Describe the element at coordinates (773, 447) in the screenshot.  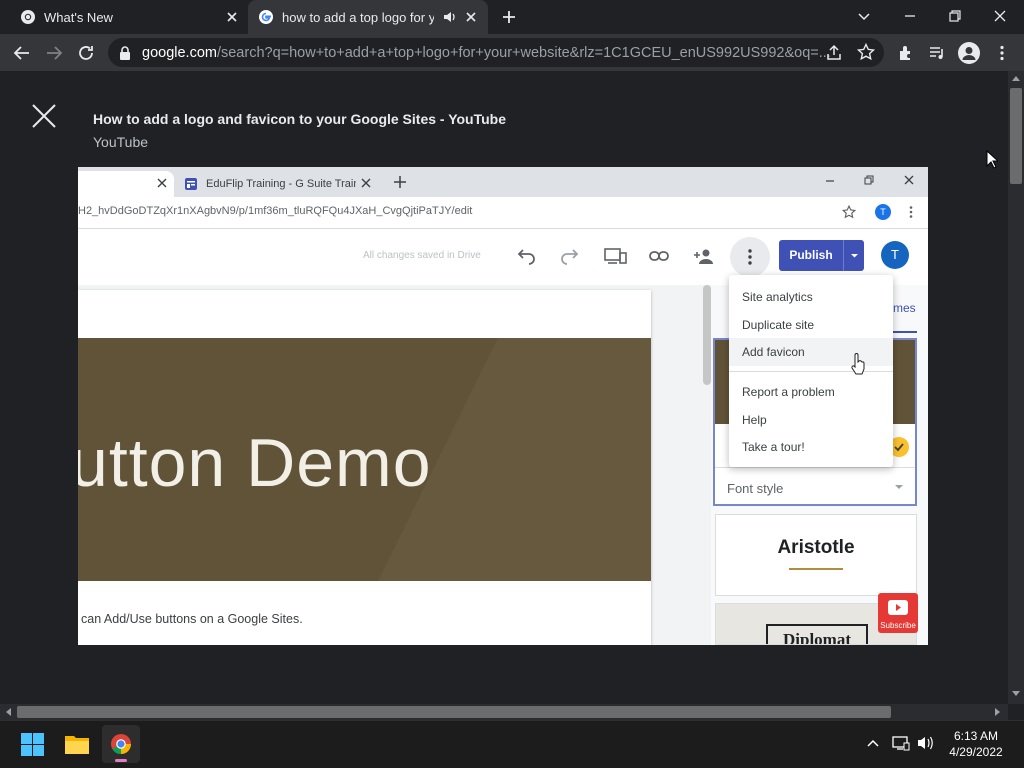
I see `menu-item-take-tour: Take a tour!` at that location.